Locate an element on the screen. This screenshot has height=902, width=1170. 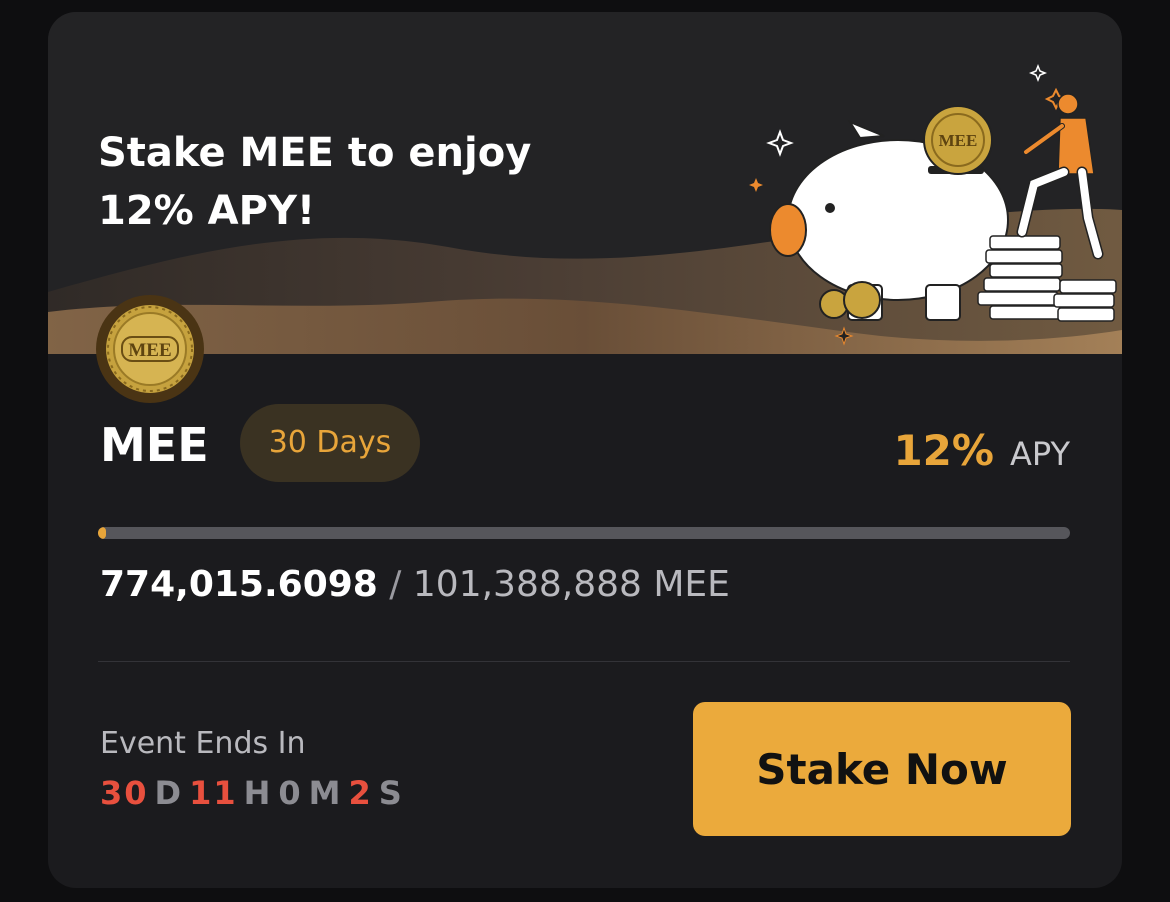
countdown-seconds: 2 is located at coordinates (360, 793).